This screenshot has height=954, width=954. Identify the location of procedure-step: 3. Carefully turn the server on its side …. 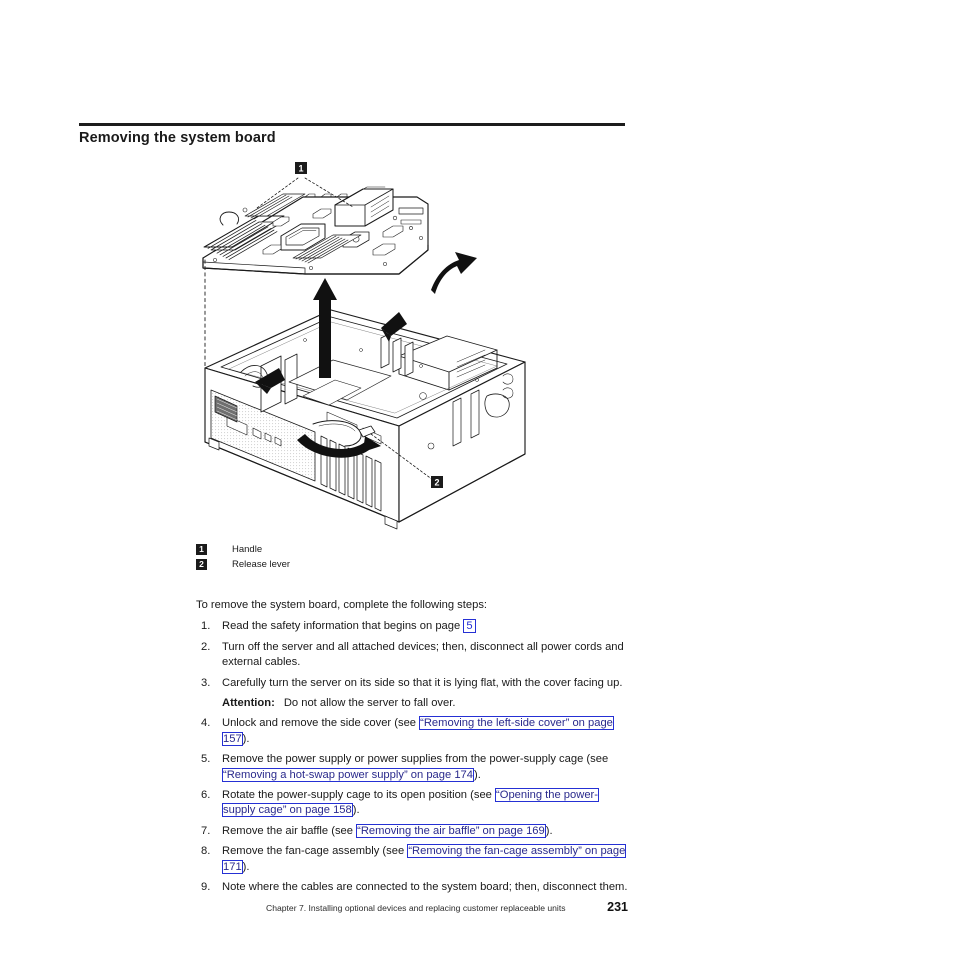
(412, 683).